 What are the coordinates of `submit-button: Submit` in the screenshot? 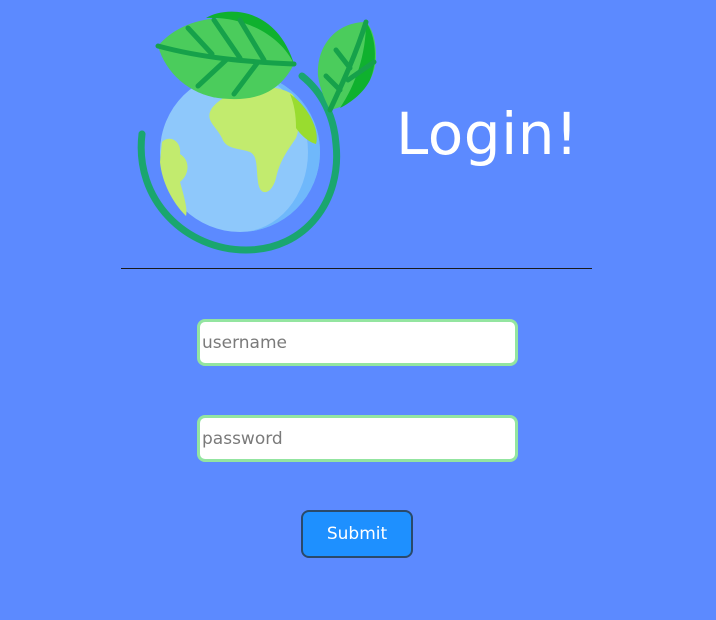 It's located at (357, 534).